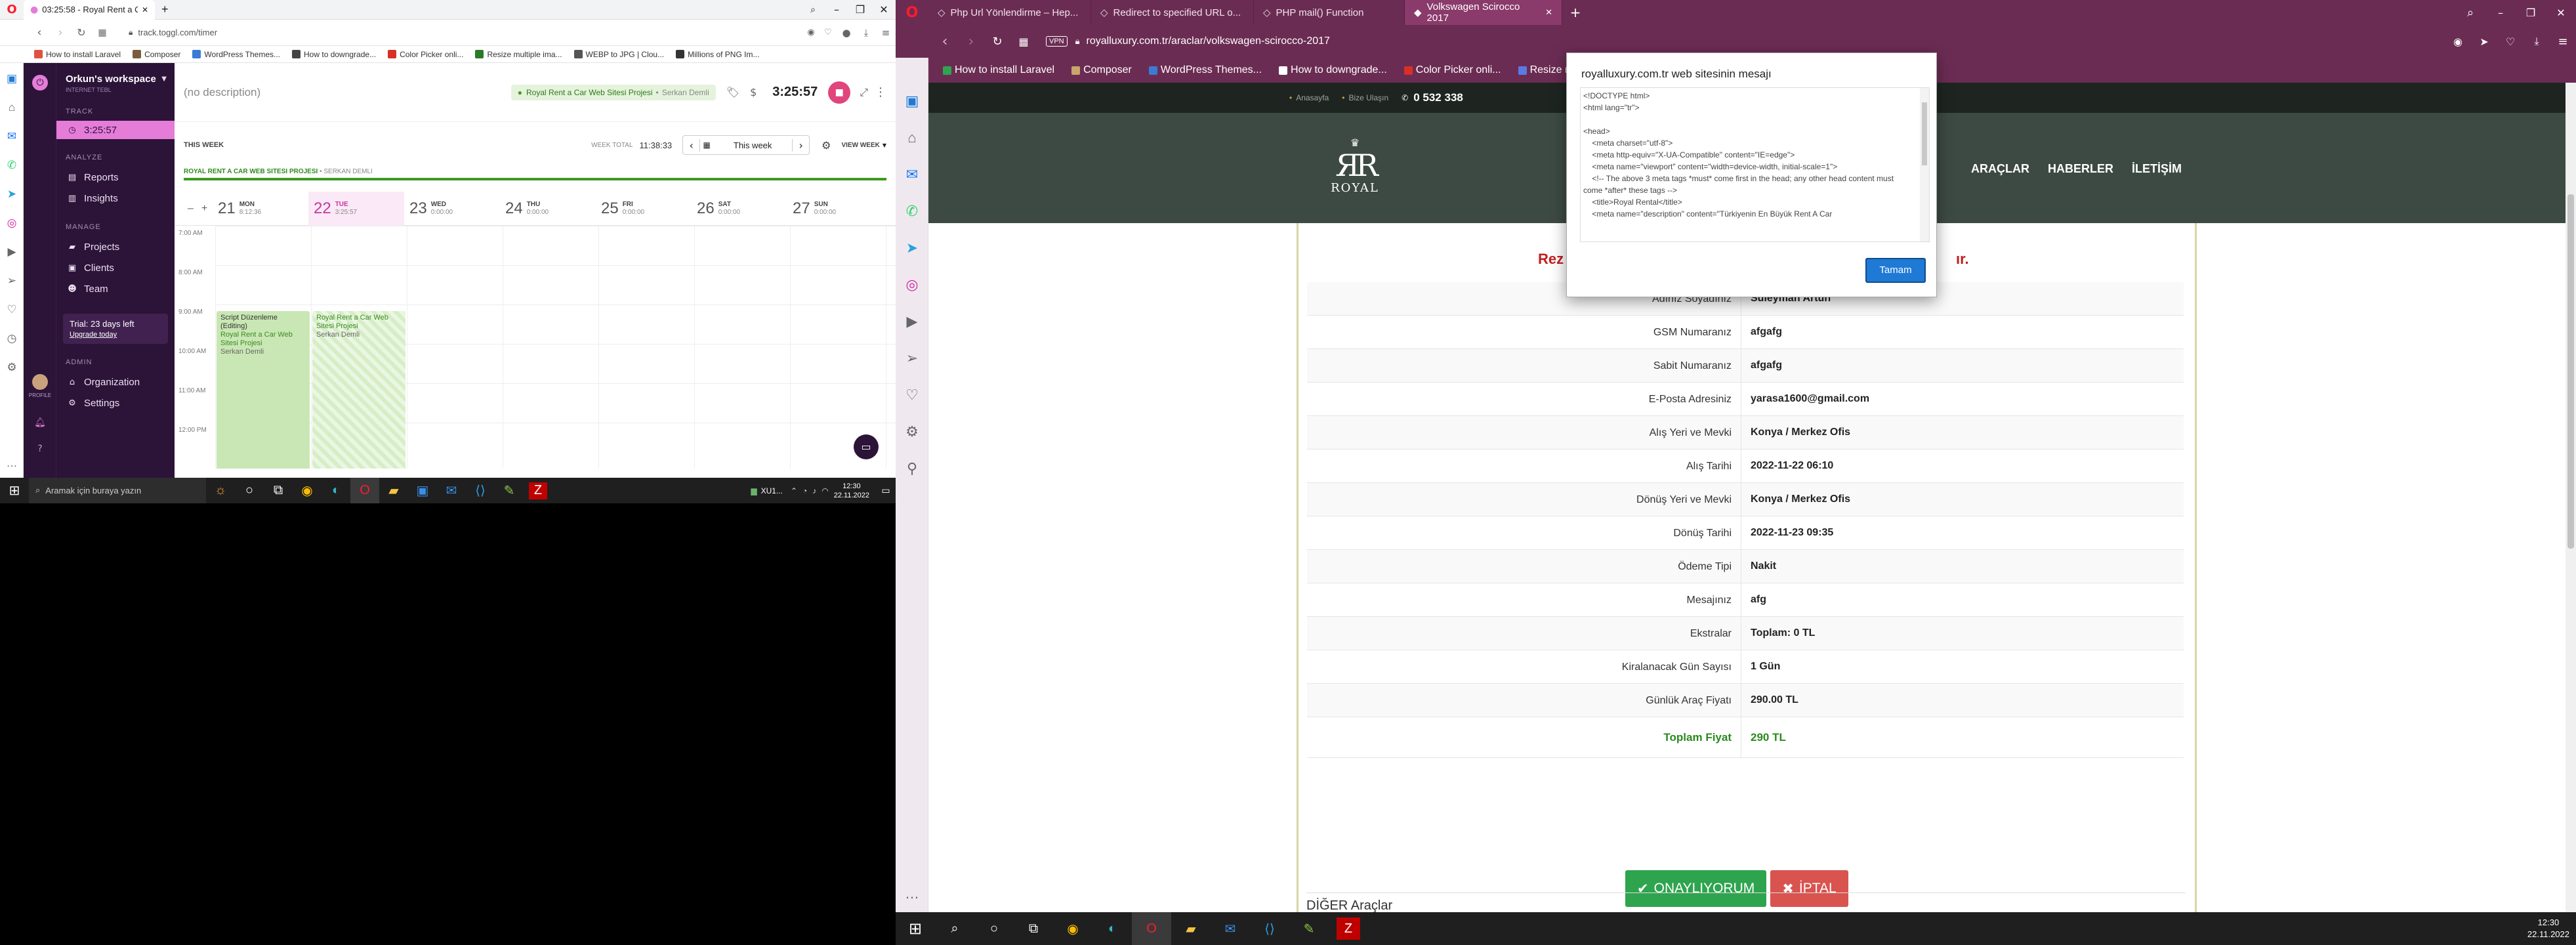 Image resolution: width=2576 pixels, height=945 pixels. I want to click on day-column-header: 24 THU 0:00:00, so click(548, 209).